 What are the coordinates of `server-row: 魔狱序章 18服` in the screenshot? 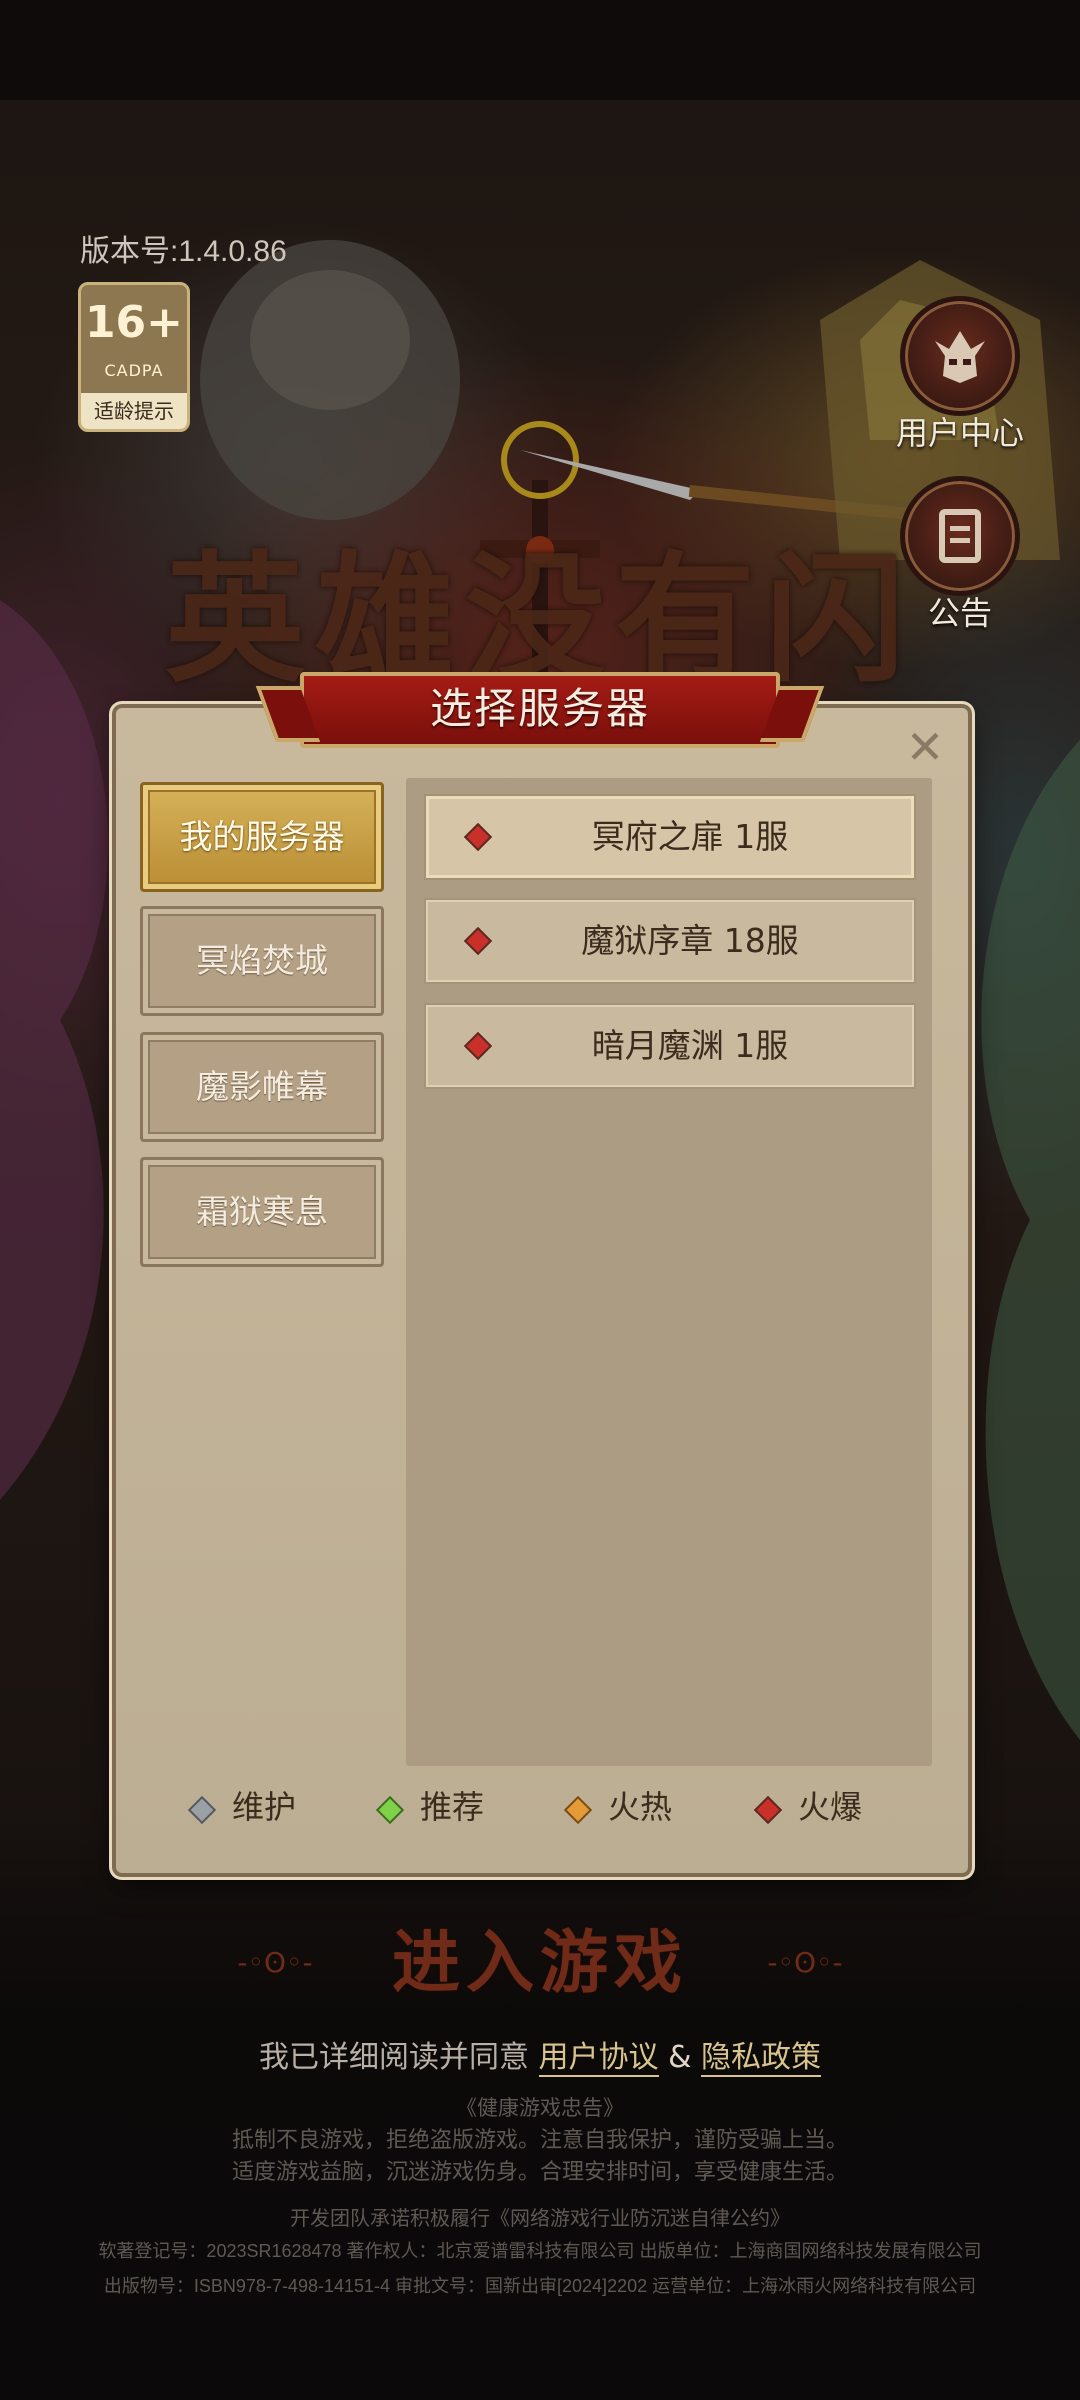 It's located at (670, 941).